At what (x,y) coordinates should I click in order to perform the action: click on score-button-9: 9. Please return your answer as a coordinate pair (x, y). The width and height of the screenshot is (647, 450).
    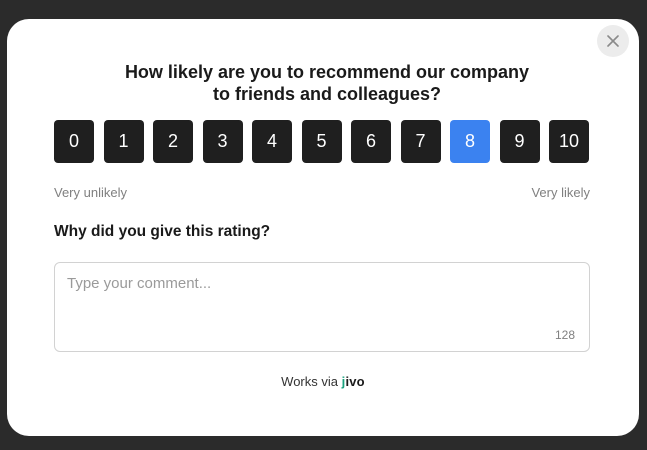
    Looking at the image, I should click on (519, 141).